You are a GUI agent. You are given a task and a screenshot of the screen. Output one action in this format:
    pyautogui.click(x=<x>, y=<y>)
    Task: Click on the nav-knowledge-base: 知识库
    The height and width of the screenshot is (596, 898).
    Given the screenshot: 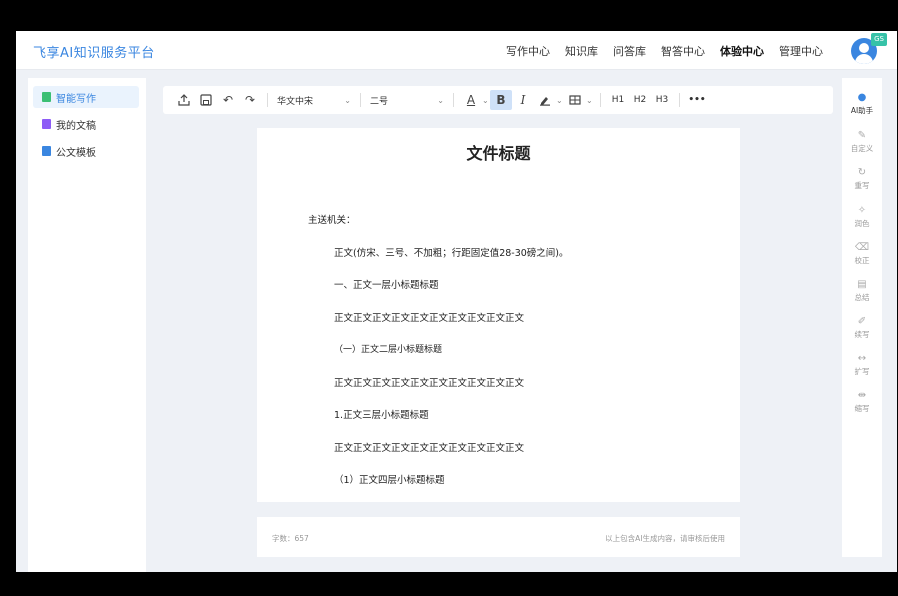 What is the action you would take?
    pyautogui.click(x=581, y=51)
    